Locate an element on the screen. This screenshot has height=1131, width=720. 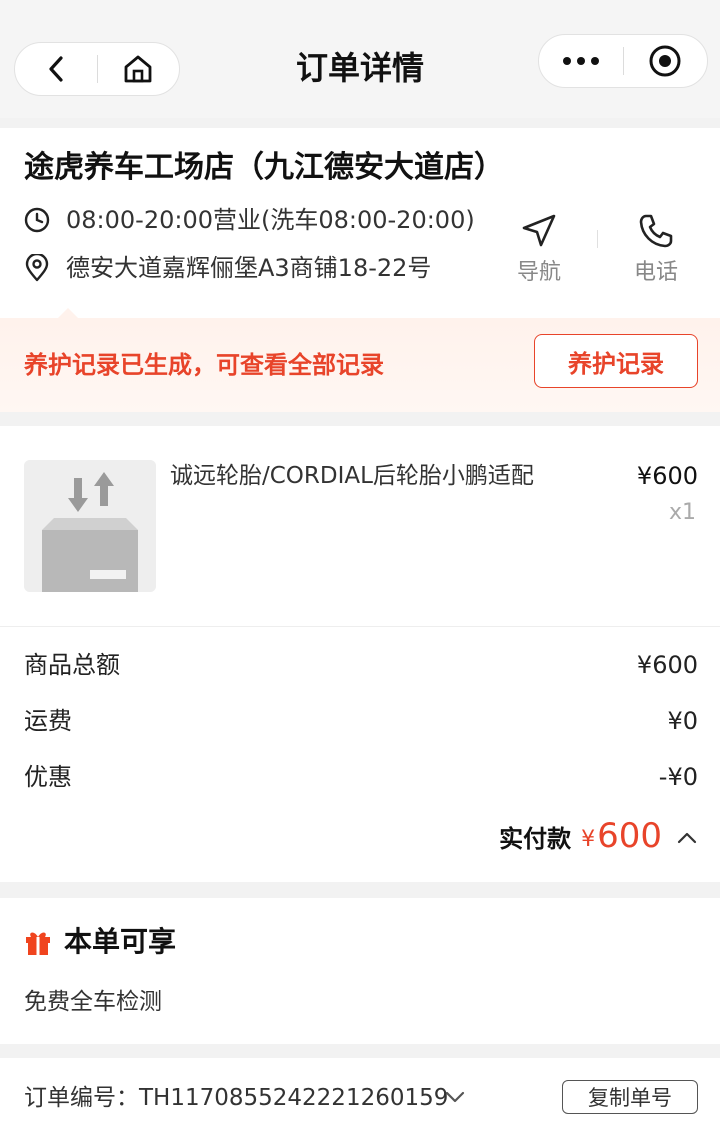
product-quantity: x1 is located at coordinates (682, 512).